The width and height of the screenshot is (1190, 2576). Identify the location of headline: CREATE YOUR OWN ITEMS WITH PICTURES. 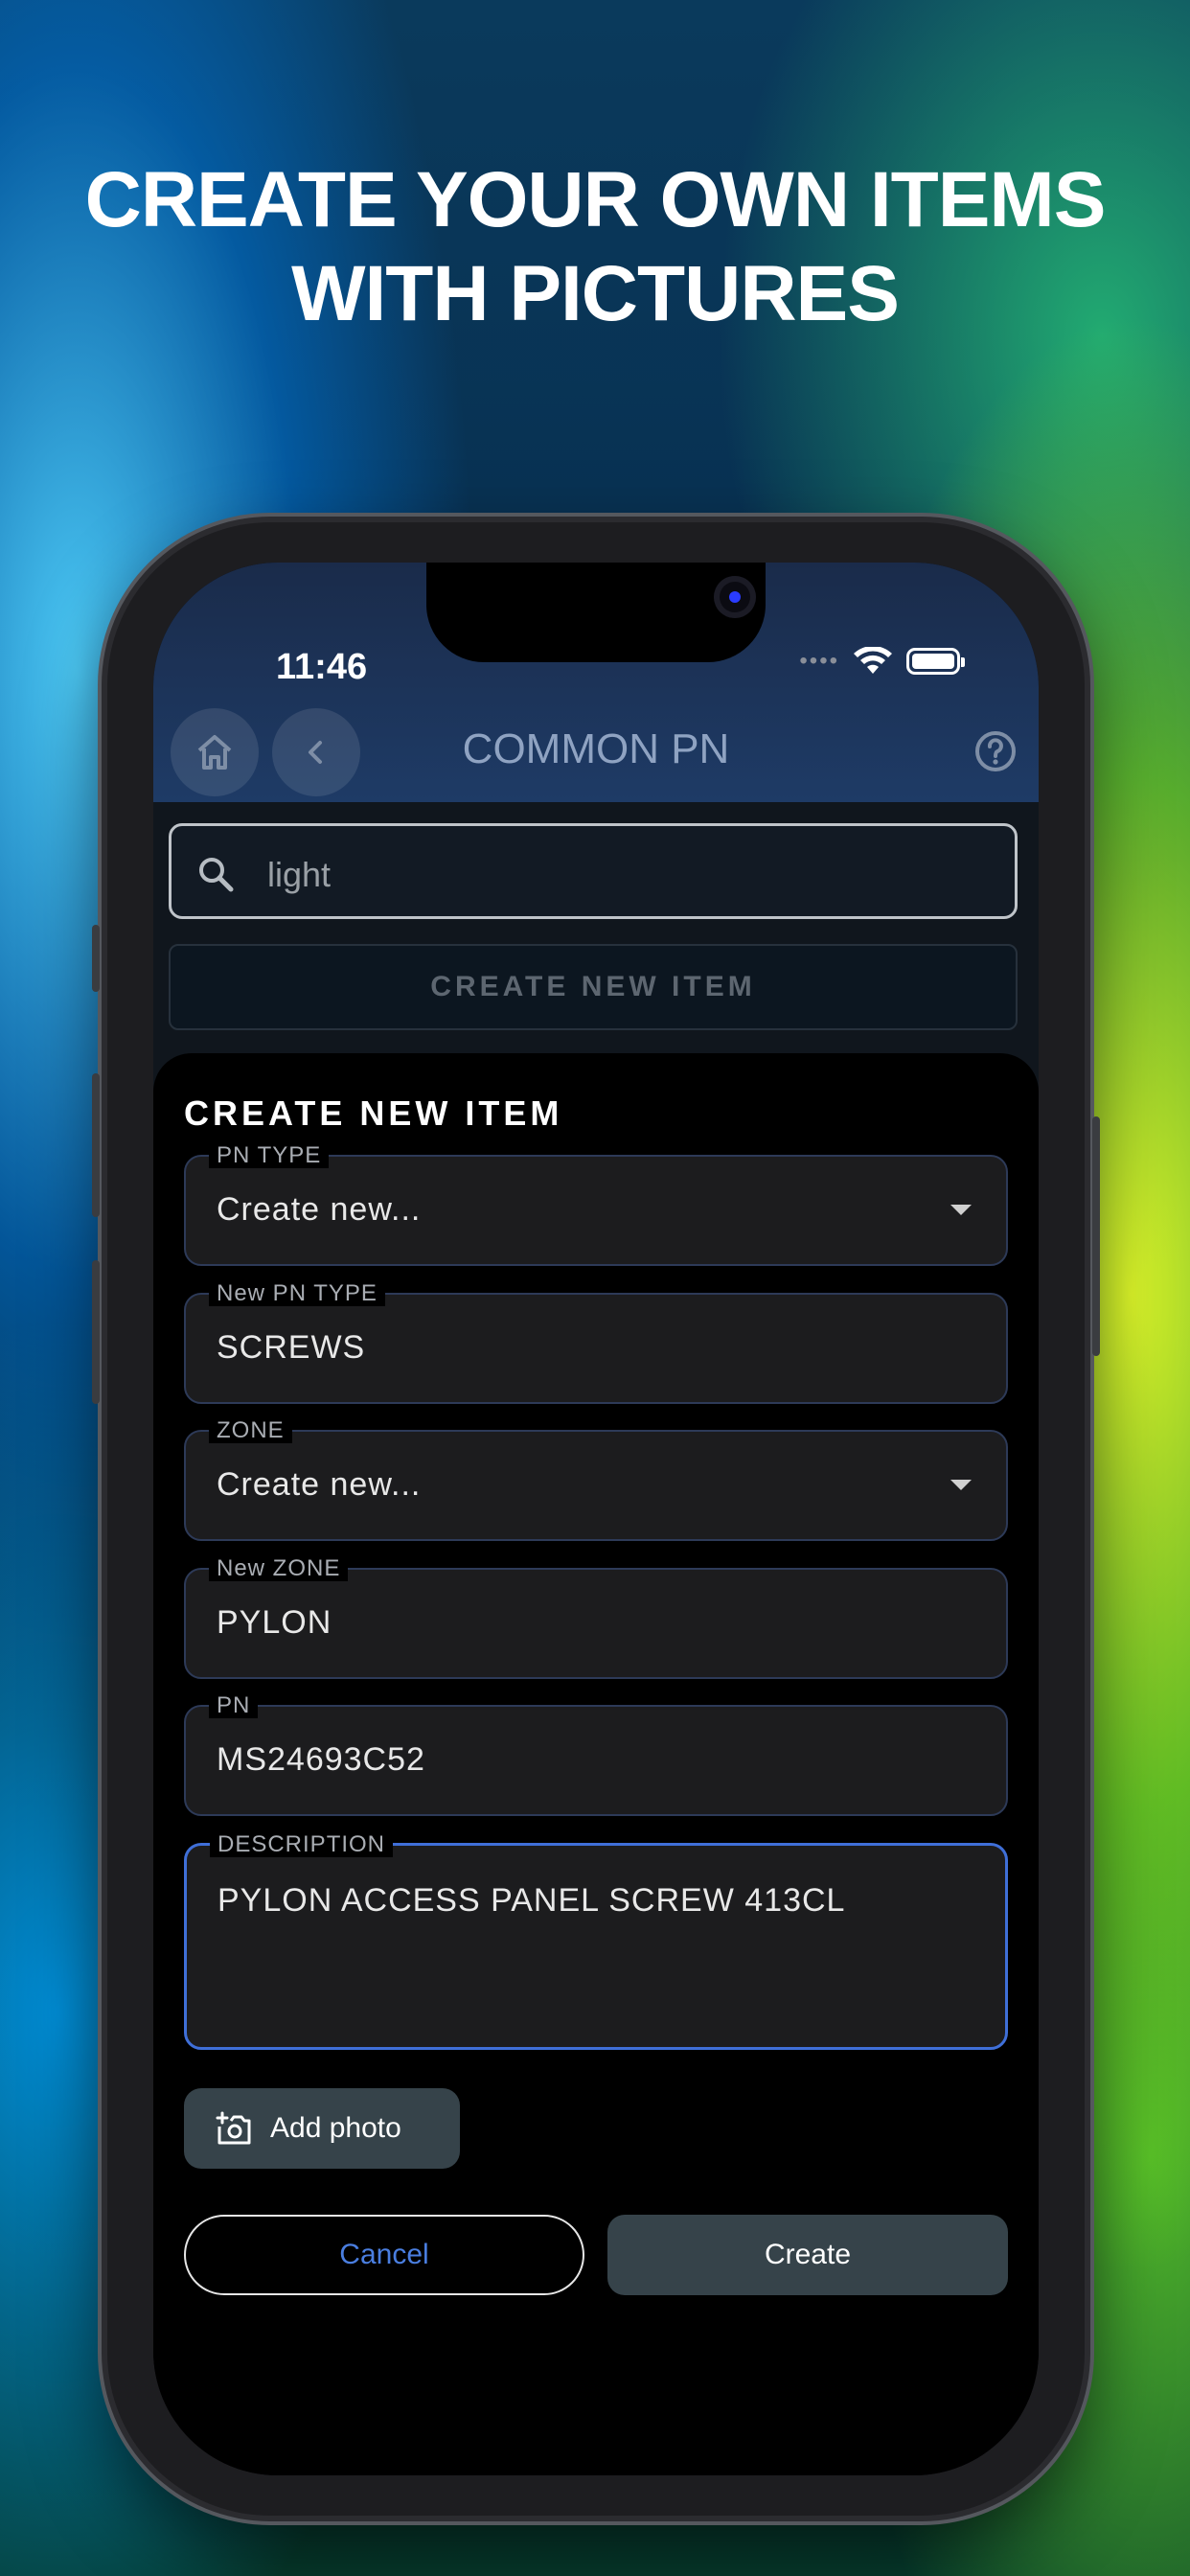
(595, 247).